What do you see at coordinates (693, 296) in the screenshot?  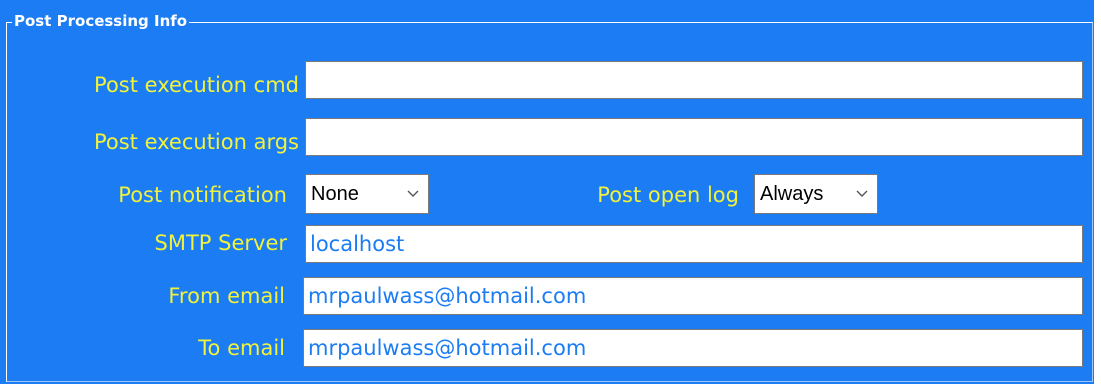 I see `from-email-input: mrpaulwass@hotmail.com` at bounding box center [693, 296].